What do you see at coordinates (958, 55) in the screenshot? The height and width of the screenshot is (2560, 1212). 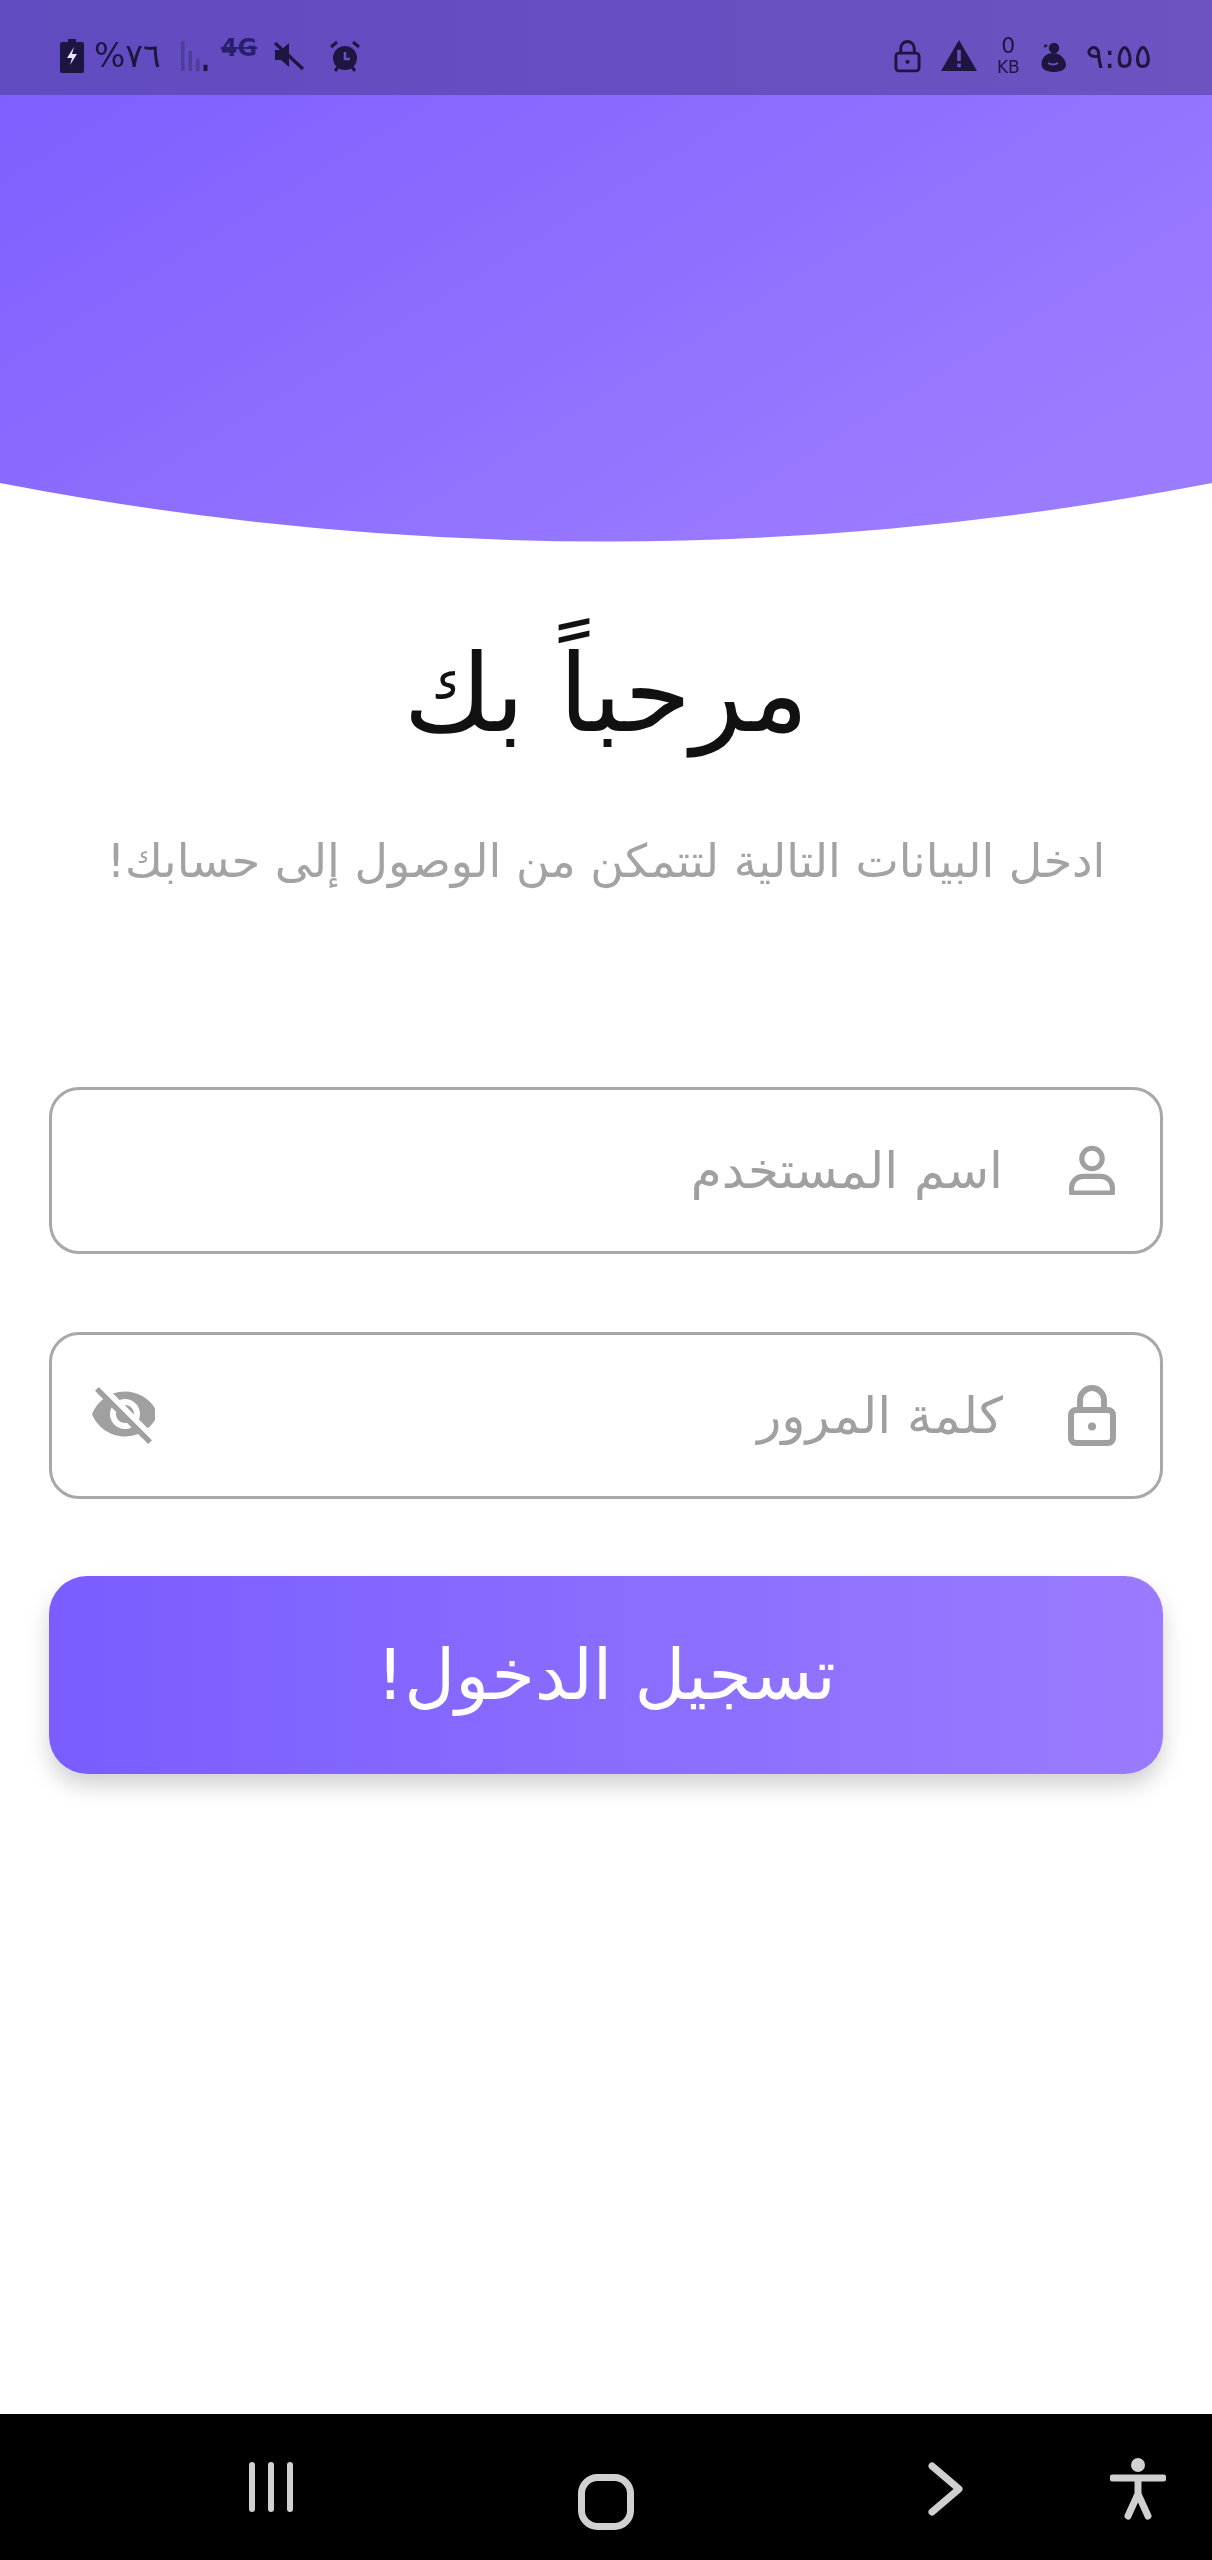 I see `warning-icon` at bounding box center [958, 55].